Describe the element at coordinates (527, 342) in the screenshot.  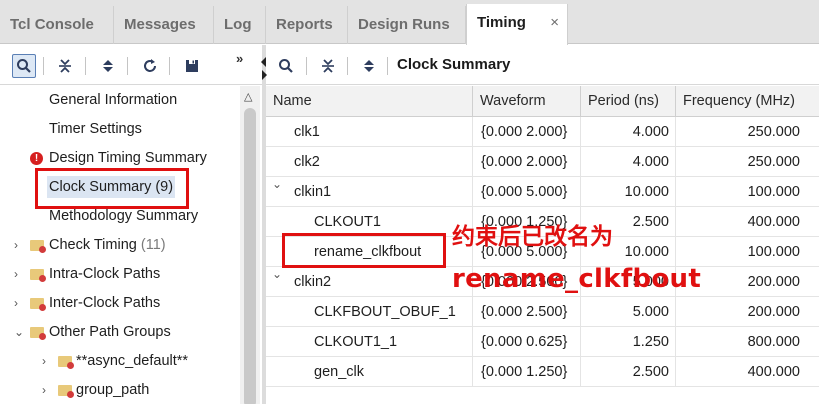
I see `clock-waveform: {0.000 0.625}` at that location.